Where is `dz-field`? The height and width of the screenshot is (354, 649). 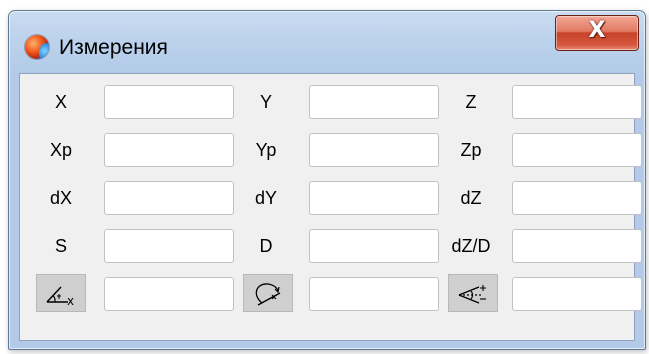 dz-field is located at coordinates (577, 198).